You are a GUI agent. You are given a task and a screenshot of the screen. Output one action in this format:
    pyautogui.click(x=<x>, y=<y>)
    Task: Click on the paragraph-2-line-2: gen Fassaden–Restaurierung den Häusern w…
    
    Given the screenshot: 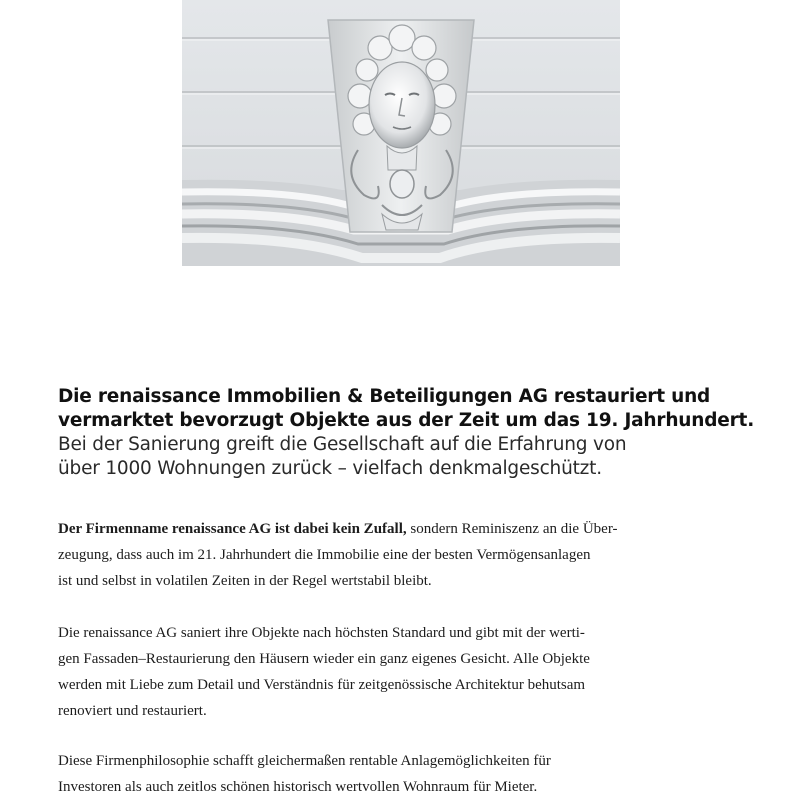 What is the action you would take?
    pyautogui.click(x=324, y=659)
    